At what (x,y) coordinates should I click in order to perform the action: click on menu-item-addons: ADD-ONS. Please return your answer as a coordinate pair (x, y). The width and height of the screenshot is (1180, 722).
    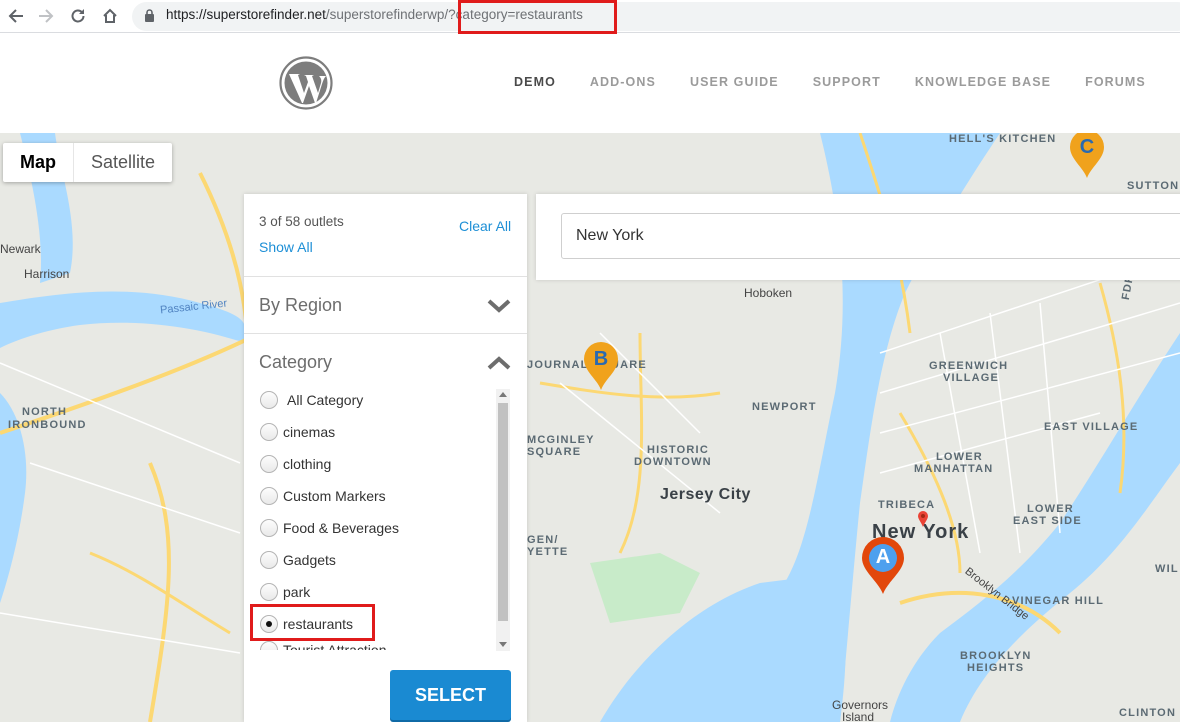
    Looking at the image, I should click on (623, 82).